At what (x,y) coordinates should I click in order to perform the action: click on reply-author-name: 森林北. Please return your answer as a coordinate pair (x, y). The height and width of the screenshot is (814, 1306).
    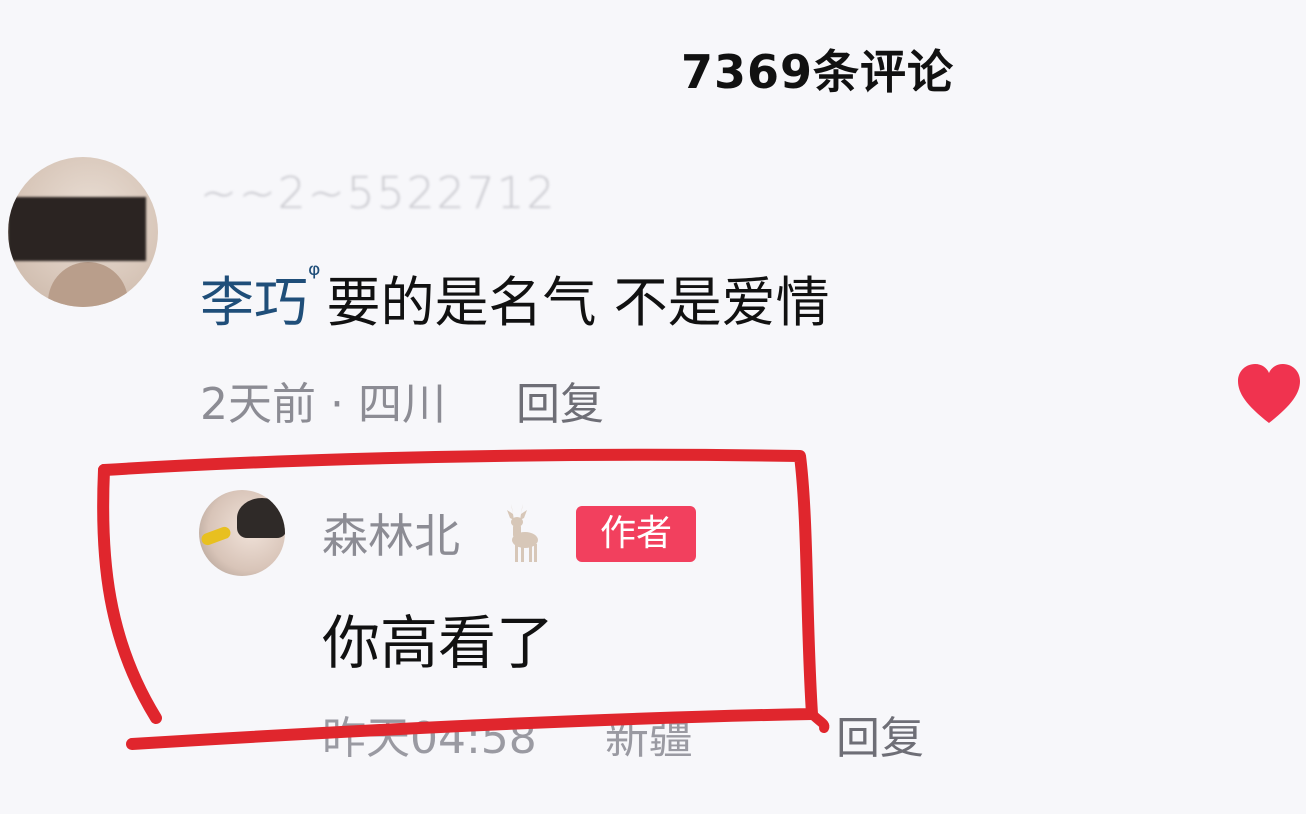
    Looking at the image, I should click on (391, 533).